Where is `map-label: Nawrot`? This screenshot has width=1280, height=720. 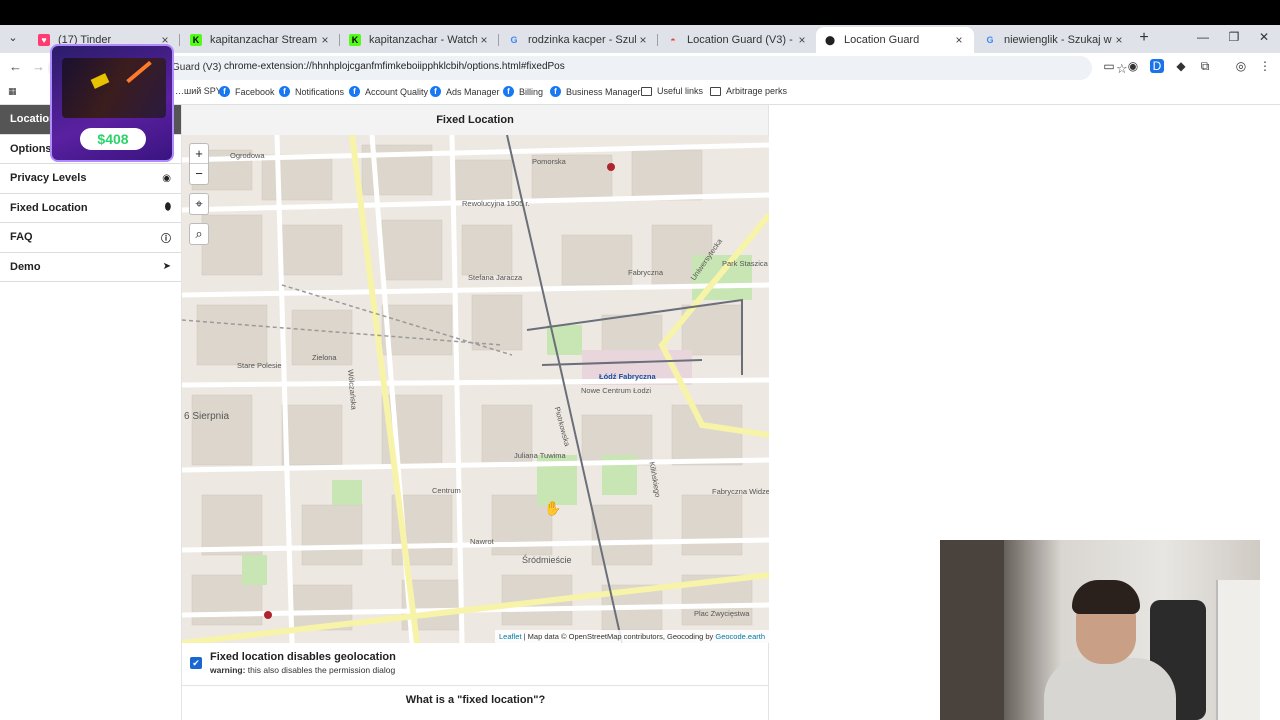
map-label: Nawrot is located at coordinates (482, 541).